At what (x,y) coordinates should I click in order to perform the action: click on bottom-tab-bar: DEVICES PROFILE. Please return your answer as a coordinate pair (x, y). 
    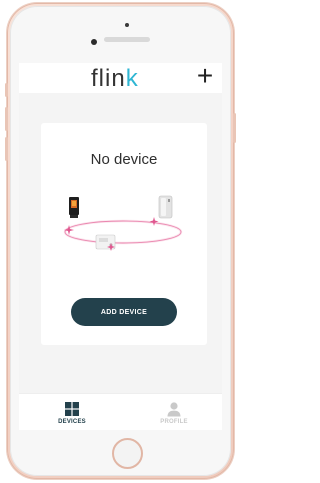
    Looking at the image, I should click on (120, 411).